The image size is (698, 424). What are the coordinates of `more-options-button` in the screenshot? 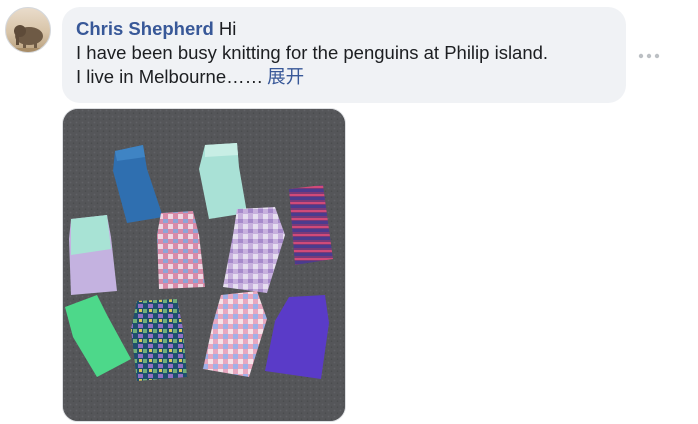 It's located at (649, 56).